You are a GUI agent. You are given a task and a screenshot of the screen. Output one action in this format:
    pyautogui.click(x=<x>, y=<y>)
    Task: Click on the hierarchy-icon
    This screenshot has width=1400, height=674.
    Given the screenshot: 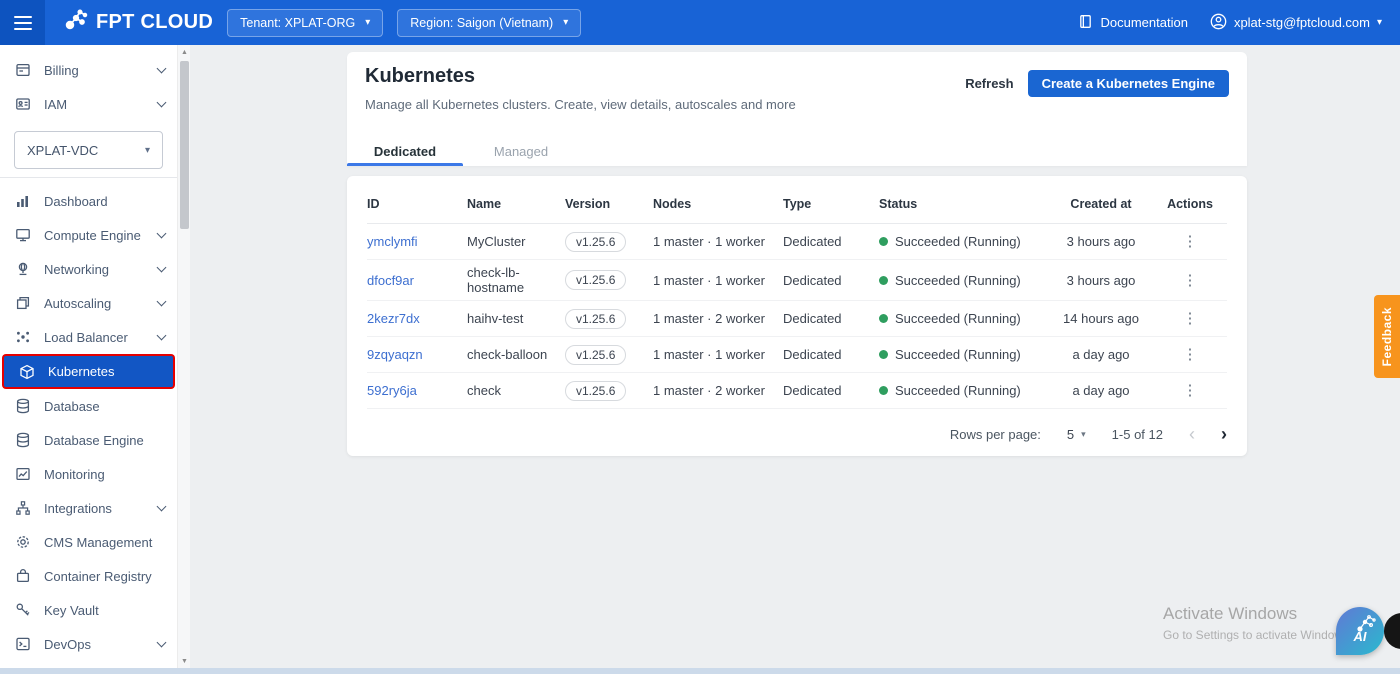 What is the action you would take?
    pyautogui.click(x=22, y=508)
    